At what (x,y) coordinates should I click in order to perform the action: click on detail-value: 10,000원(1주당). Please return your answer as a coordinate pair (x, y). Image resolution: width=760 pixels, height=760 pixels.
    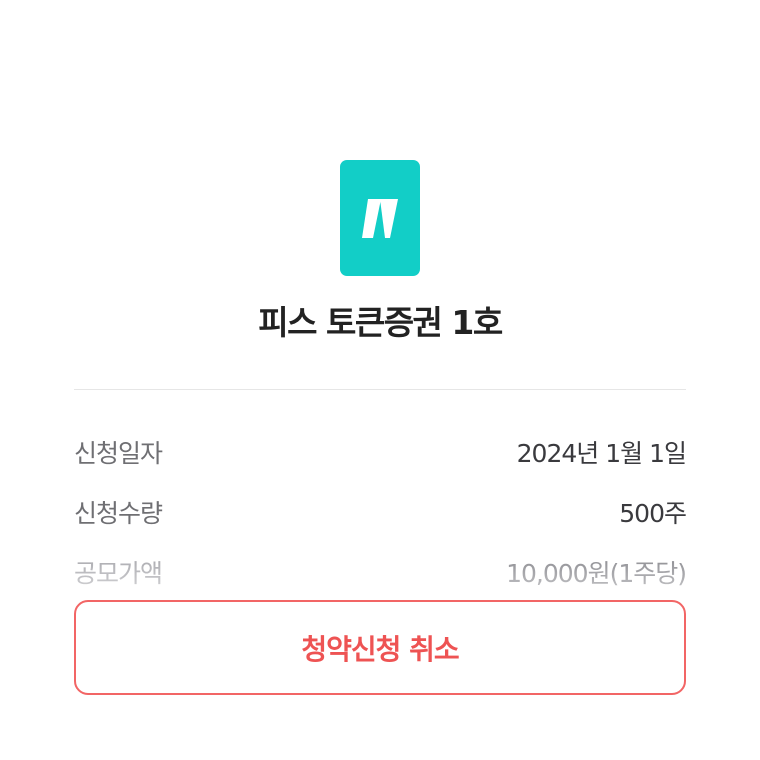
    Looking at the image, I should click on (596, 573).